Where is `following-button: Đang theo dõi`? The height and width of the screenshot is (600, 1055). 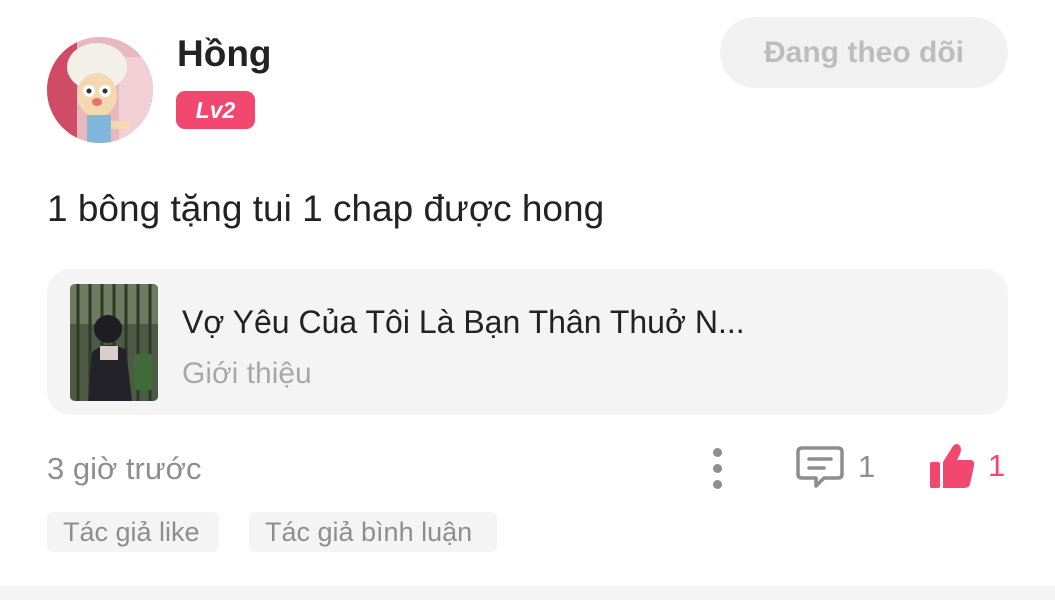
following-button: Đang theo dõi is located at coordinates (864, 52).